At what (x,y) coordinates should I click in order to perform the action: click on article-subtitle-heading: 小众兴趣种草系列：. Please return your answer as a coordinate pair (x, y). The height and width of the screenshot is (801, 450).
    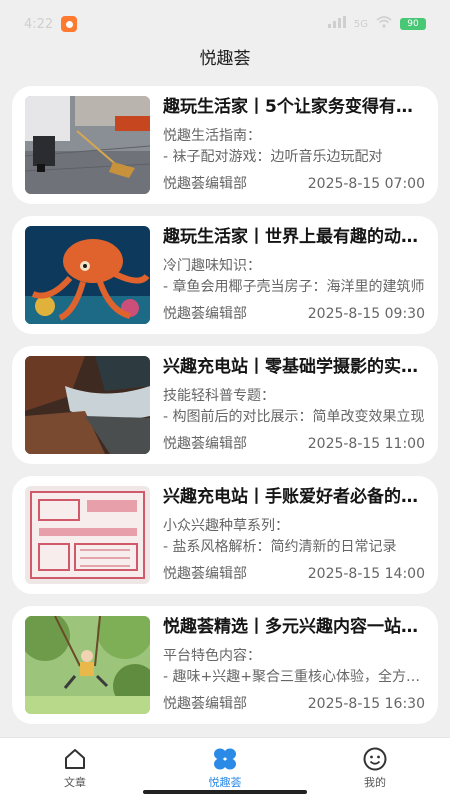
    Looking at the image, I should click on (226, 526).